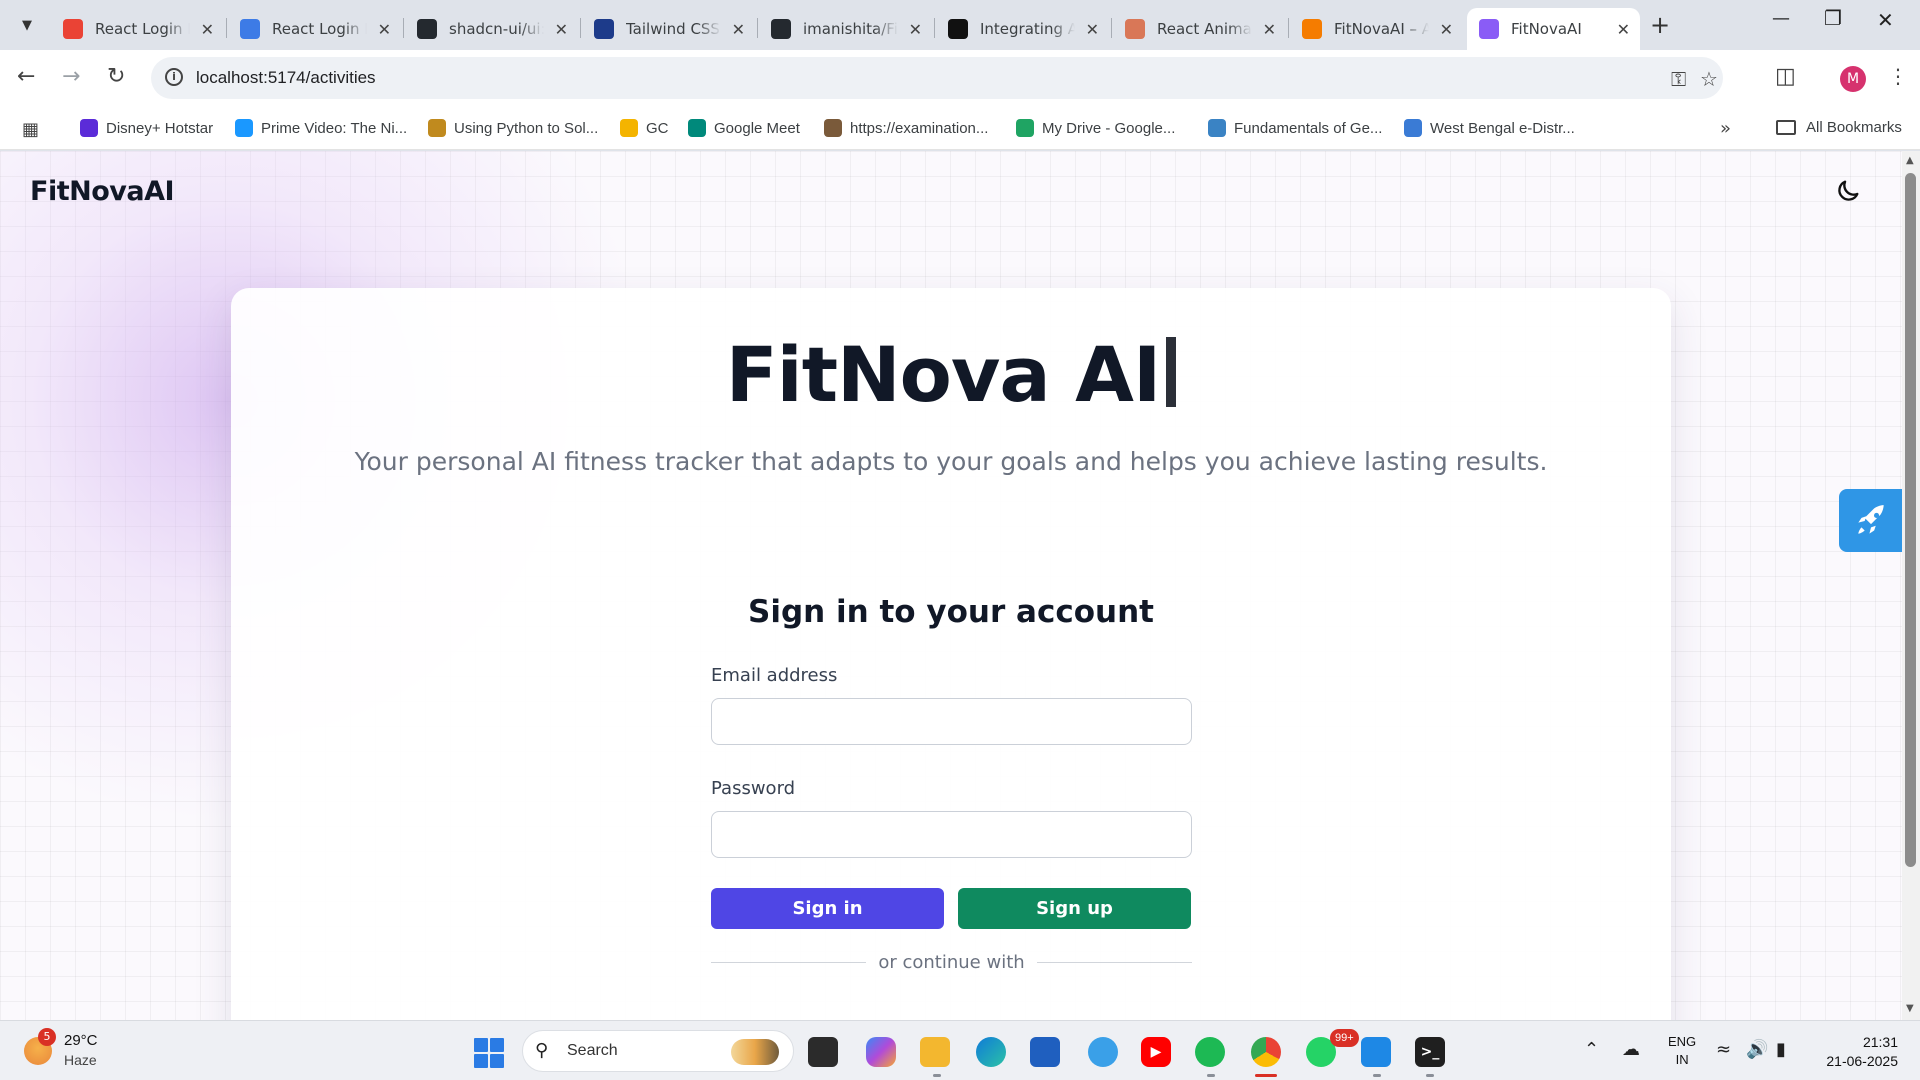 This screenshot has height=1080, width=1920. What do you see at coordinates (657, 128) in the screenshot?
I see `bookmark-label: GC` at bounding box center [657, 128].